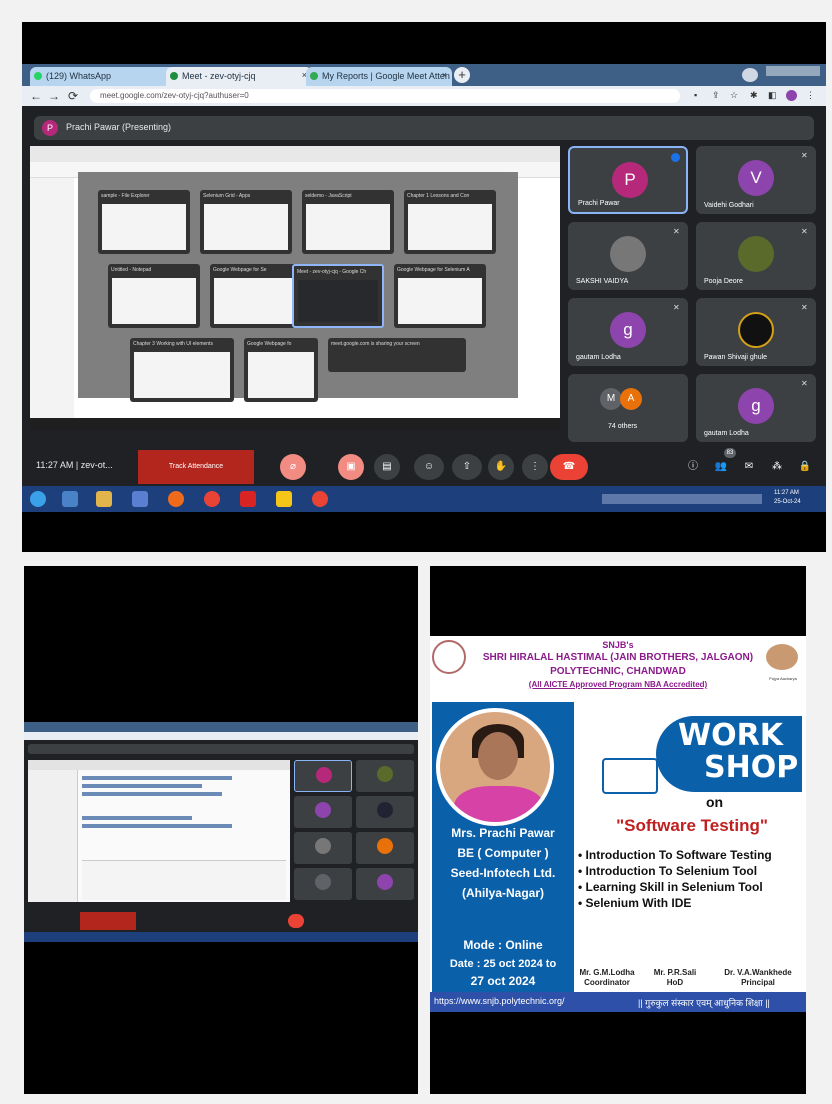 The height and width of the screenshot is (1104, 832). What do you see at coordinates (675, 157) in the screenshot?
I see `speaking-icon` at bounding box center [675, 157].